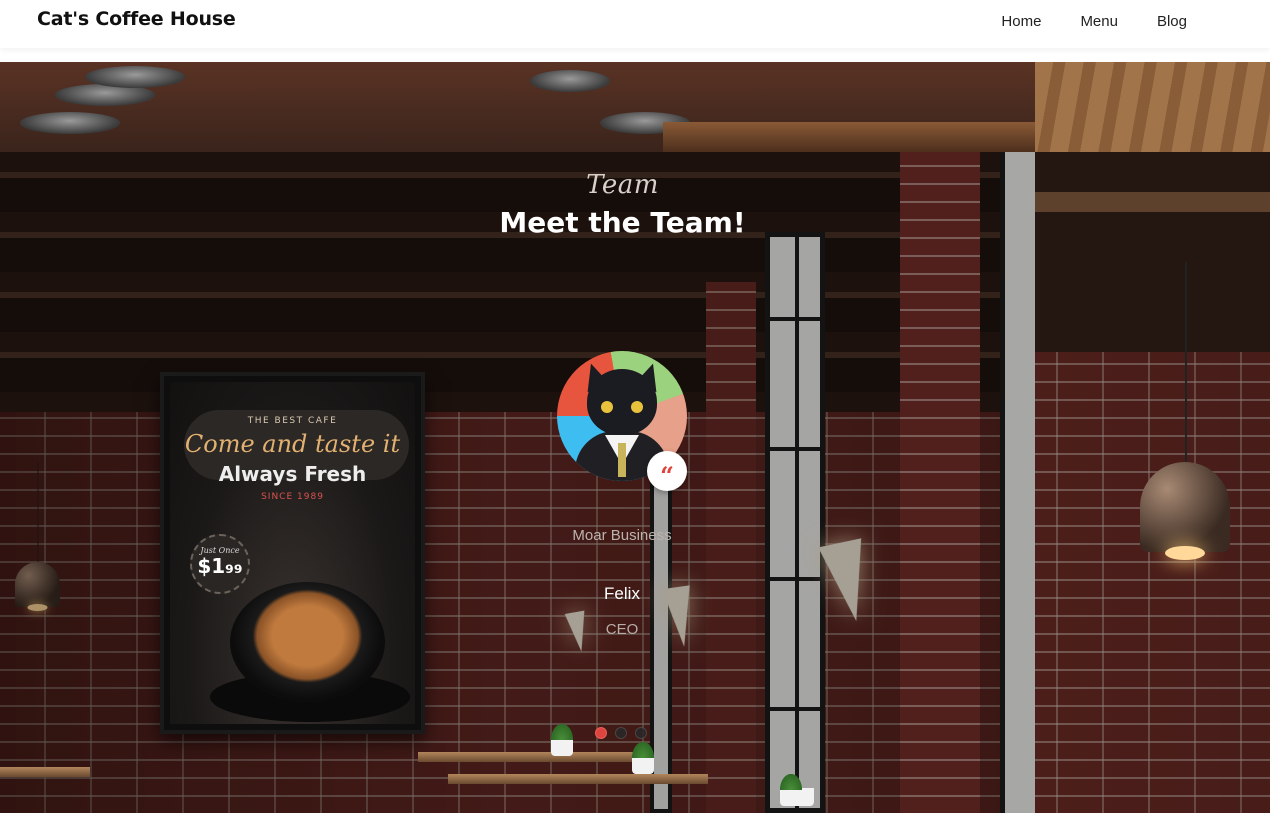 The image size is (1270, 813). I want to click on member-role: CEO, so click(622, 629).